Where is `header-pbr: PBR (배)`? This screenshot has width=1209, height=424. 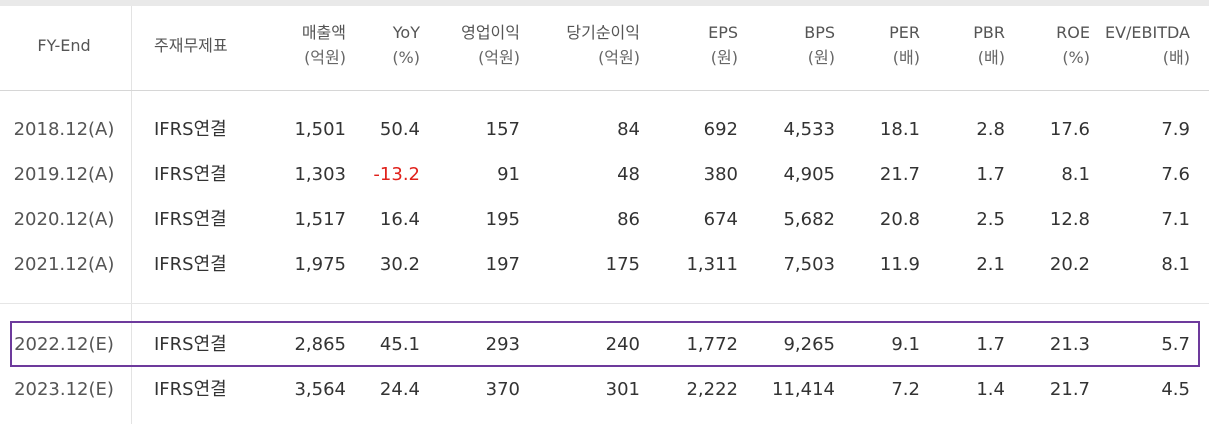
header-pbr: PBR (배) is located at coordinates (970, 50).